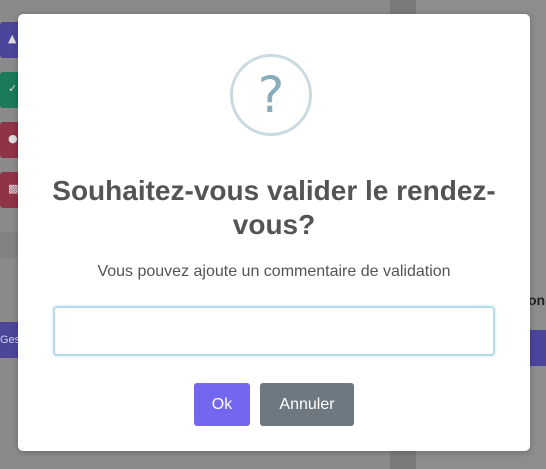  Describe the element at coordinates (307, 404) in the screenshot. I see `cancel-button: Annuler` at that location.